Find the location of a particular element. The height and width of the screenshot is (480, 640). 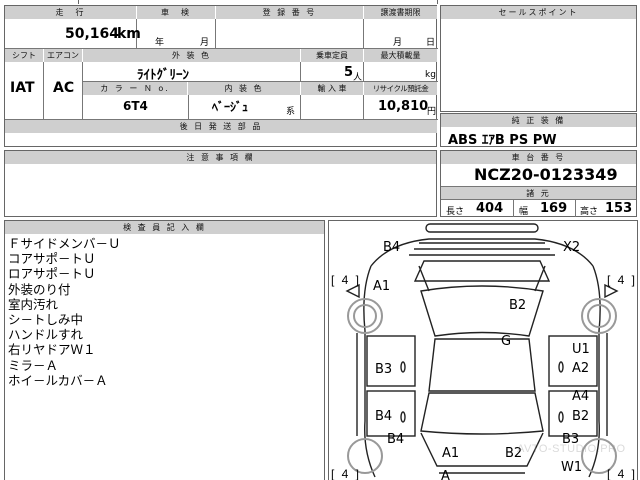

chassis-no-value: NCZ20-0123349 is located at coordinates (546, 174).